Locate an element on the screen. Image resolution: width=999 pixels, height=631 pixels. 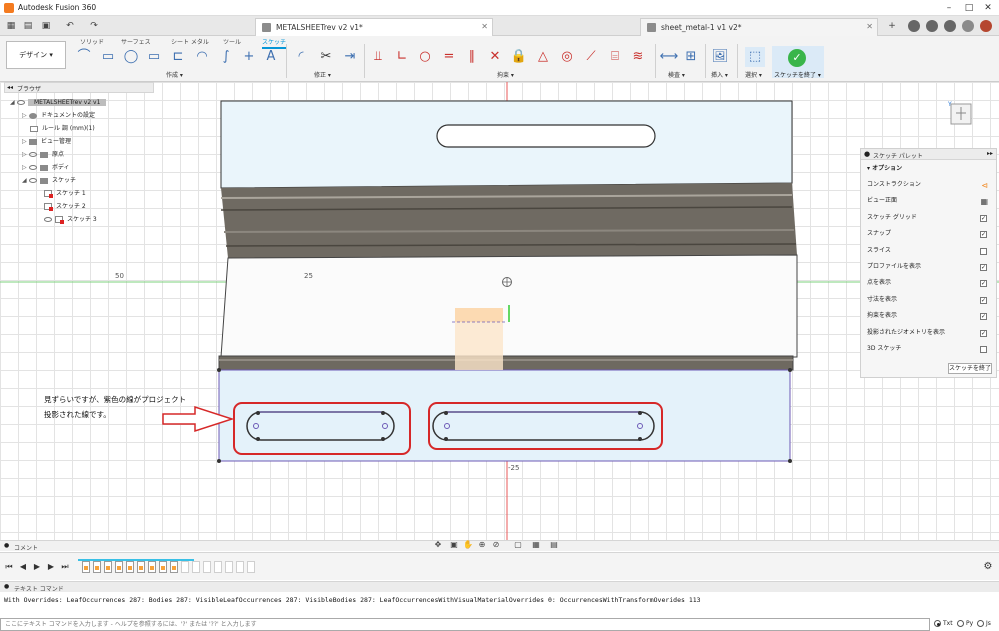
tab-metalsheet: METALSHEETrev v2 v1* ✕ is located at coordinates (374, 27).